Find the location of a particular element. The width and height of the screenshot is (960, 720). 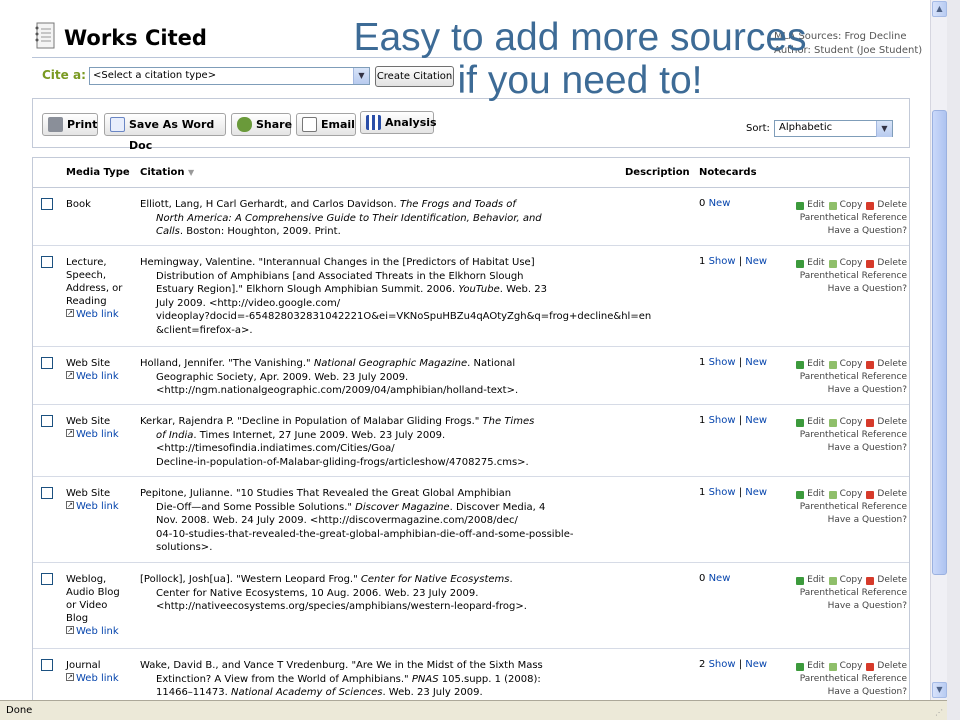

sort-select: Alphabetic ▼ is located at coordinates (833, 128).